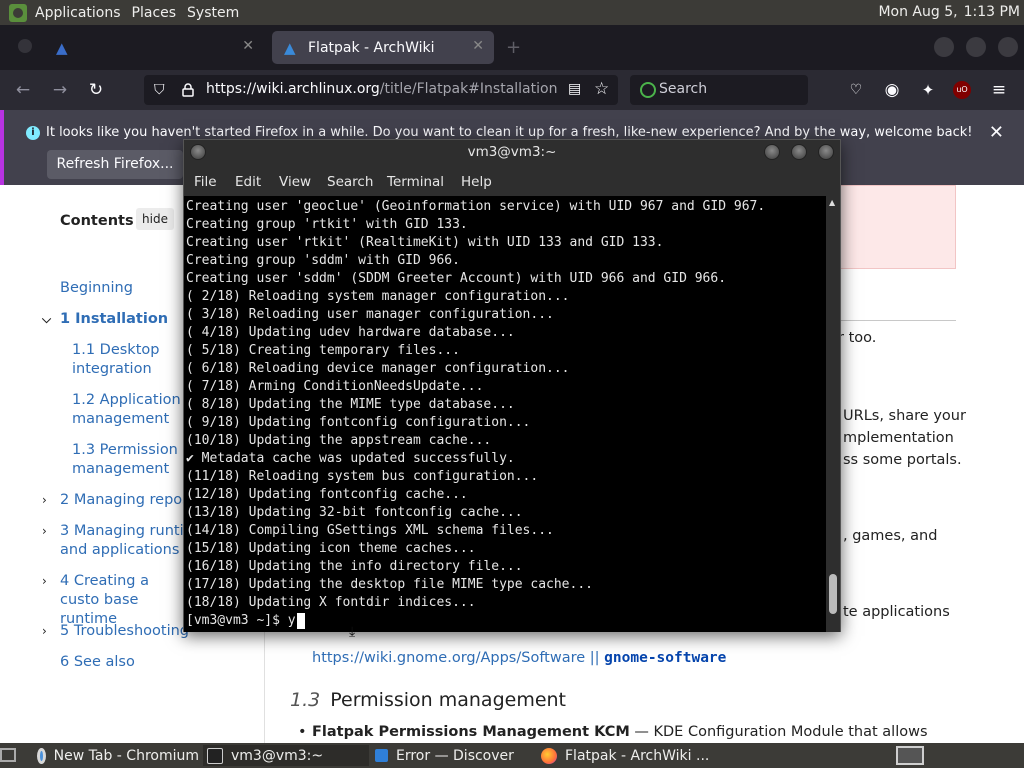  Describe the element at coordinates (1008, 47) in the screenshot. I see `close-window-icon` at that location.